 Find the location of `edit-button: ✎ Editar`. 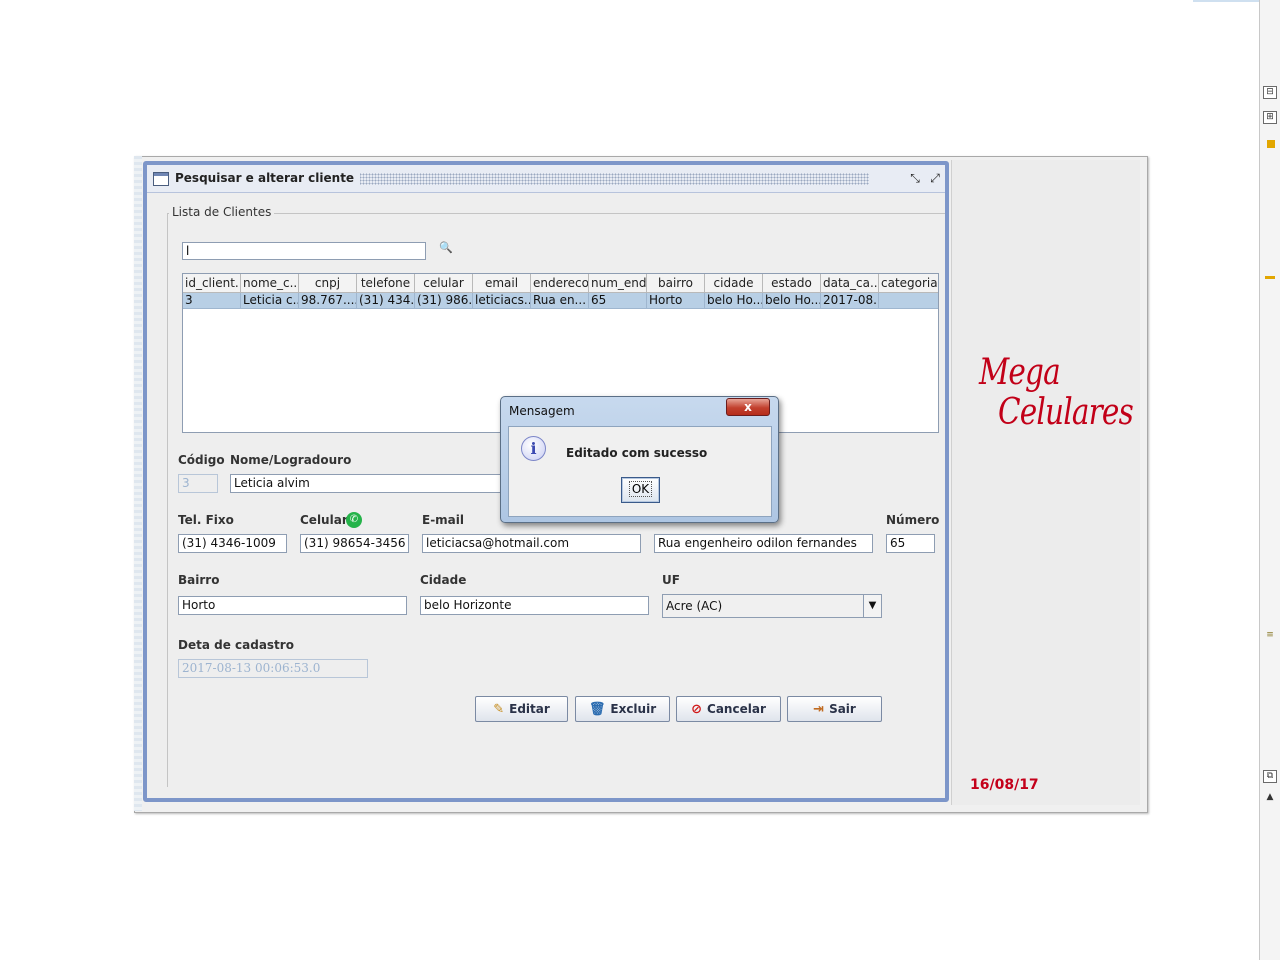

edit-button: ✎ Editar is located at coordinates (521, 709).